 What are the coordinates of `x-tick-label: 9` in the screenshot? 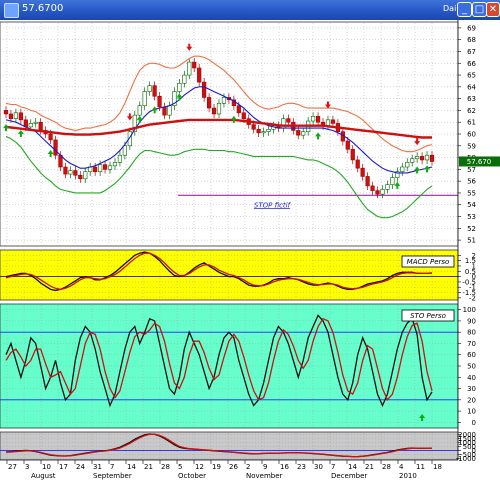 It's located at (265, 467).